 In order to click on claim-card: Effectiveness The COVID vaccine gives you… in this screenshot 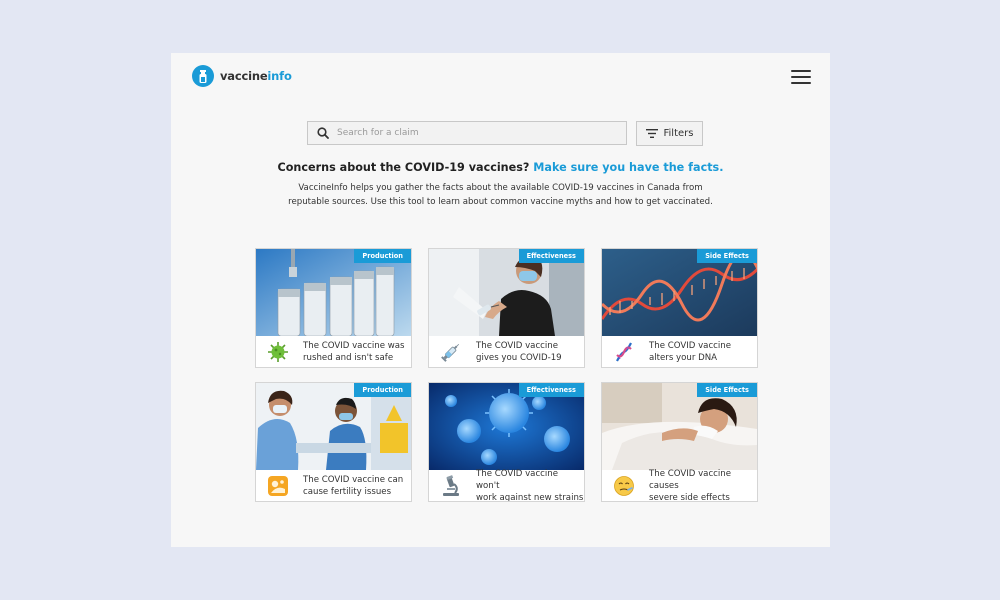, I will do `click(506, 308)`.